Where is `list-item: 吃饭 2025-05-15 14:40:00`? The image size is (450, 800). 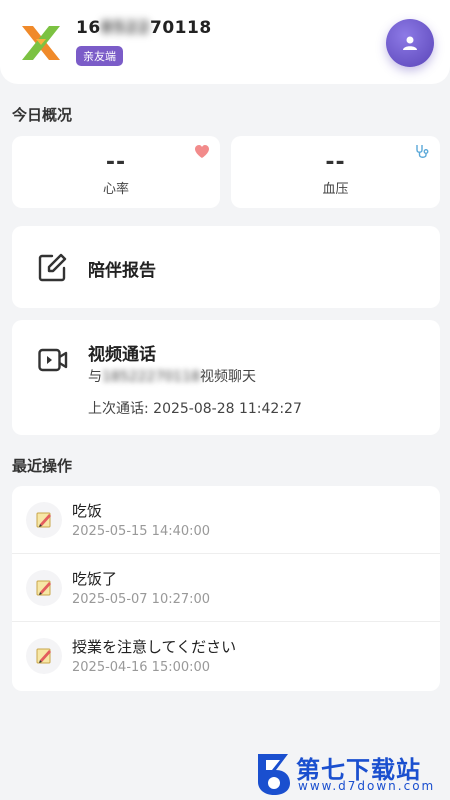
list-item: 吃饭 2025-05-15 14:40:00 is located at coordinates (226, 520).